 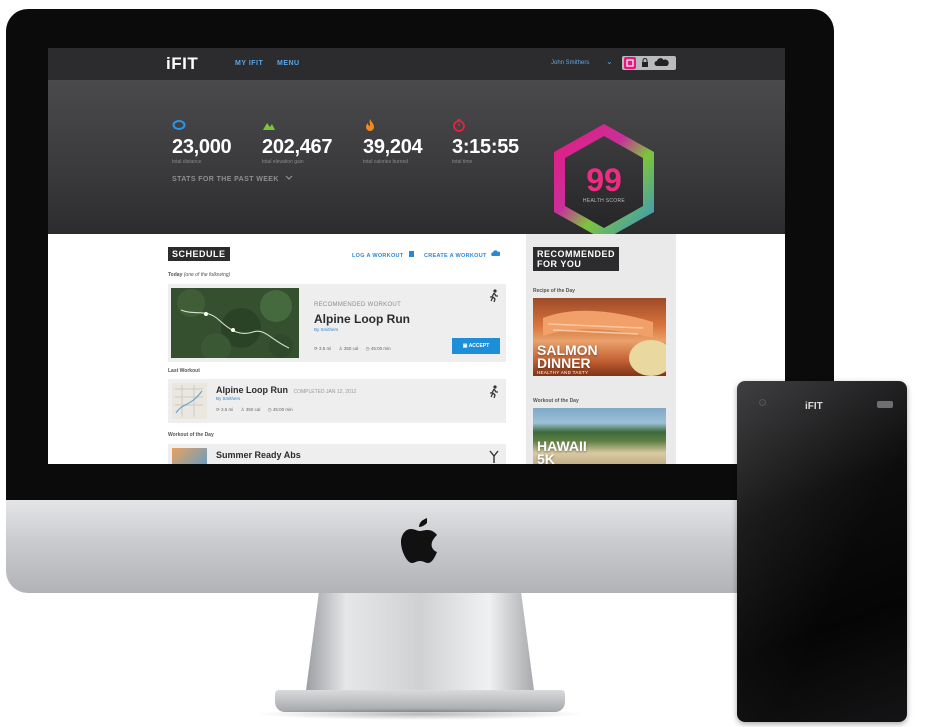 What do you see at coordinates (370, 125) in the screenshot?
I see `flame-icon` at bounding box center [370, 125].